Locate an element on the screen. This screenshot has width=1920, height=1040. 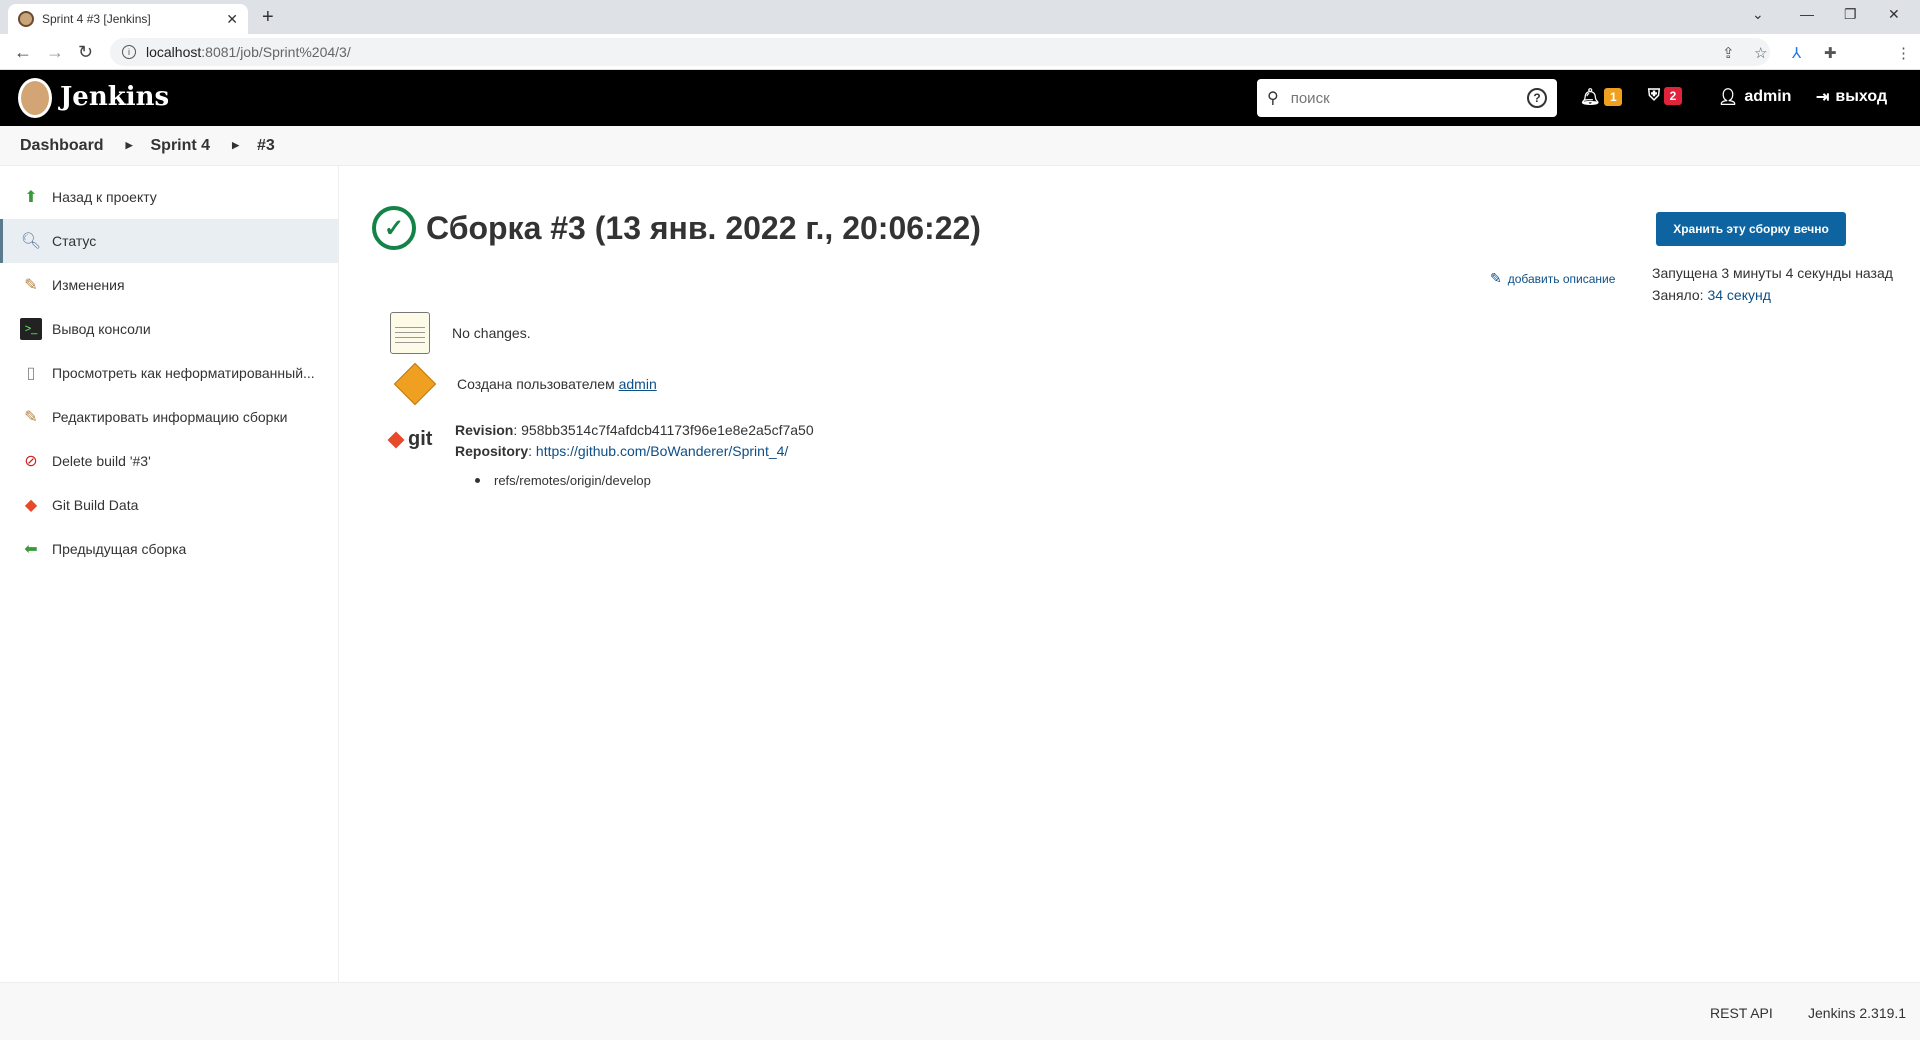
bullet-icon is located at coordinates (477, 480).